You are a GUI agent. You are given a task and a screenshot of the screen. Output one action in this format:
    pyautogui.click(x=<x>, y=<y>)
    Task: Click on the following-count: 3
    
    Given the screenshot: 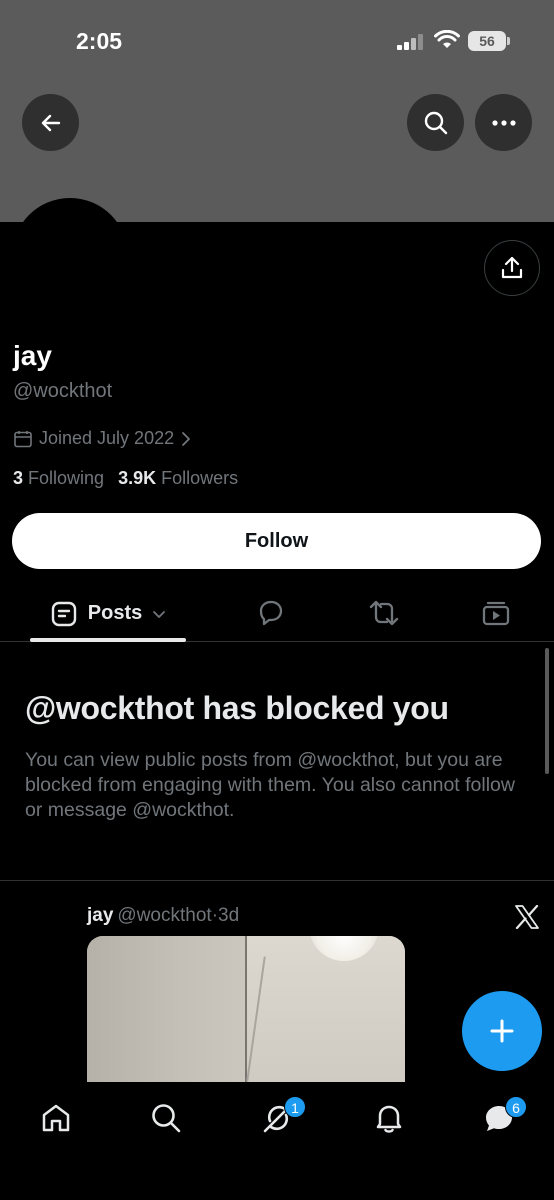 What is the action you would take?
    pyautogui.click(x=18, y=478)
    